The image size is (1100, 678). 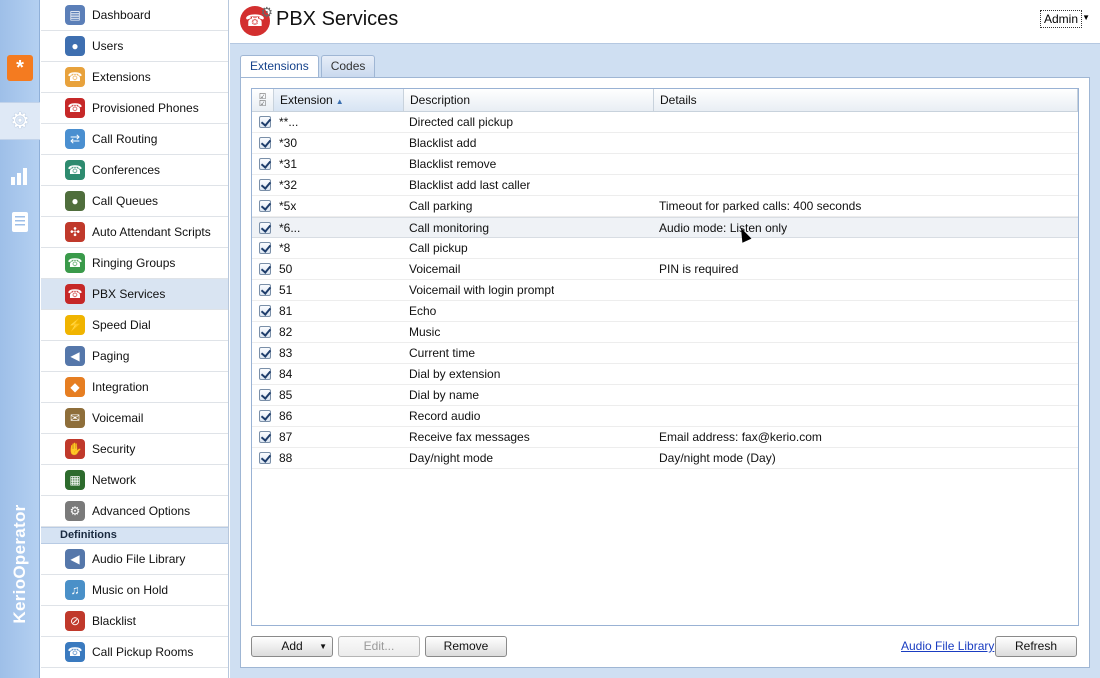 I want to click on sidebar-item-label: Integration, so click(x=120, y=387).